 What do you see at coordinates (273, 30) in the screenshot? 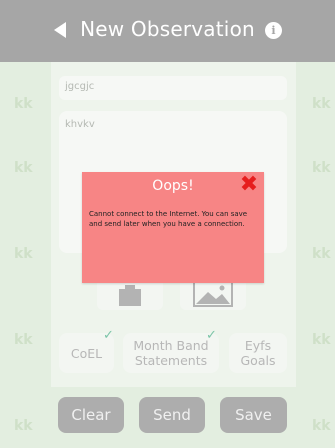
I see `info-icon: i` at bounding box center [273, 30].